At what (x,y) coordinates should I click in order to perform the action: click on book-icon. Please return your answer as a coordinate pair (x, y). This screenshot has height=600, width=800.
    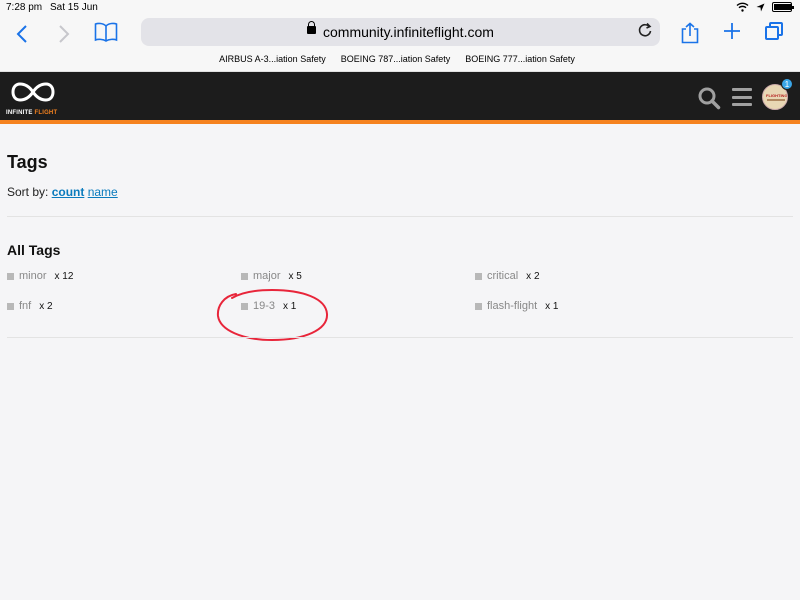
    Looking at the image, I should click on (106, 32).